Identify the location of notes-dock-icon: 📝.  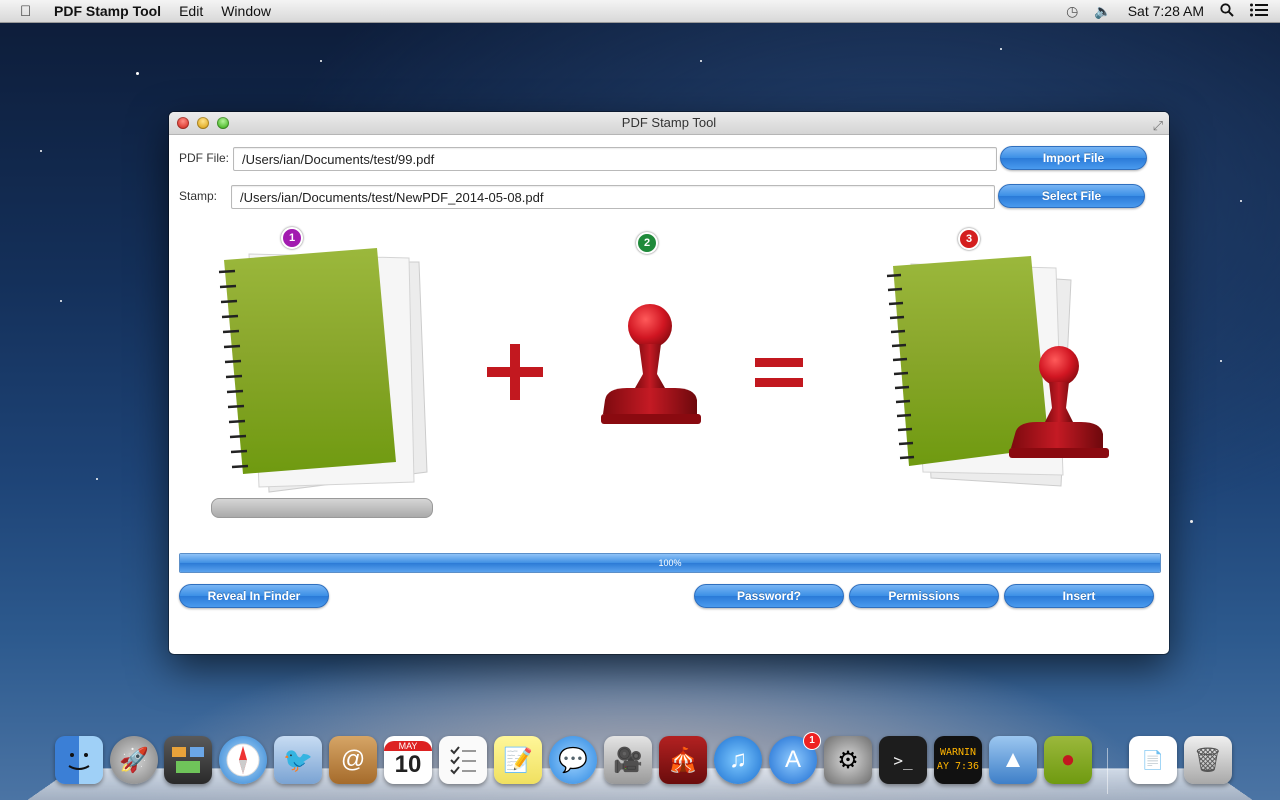
(518, 760).